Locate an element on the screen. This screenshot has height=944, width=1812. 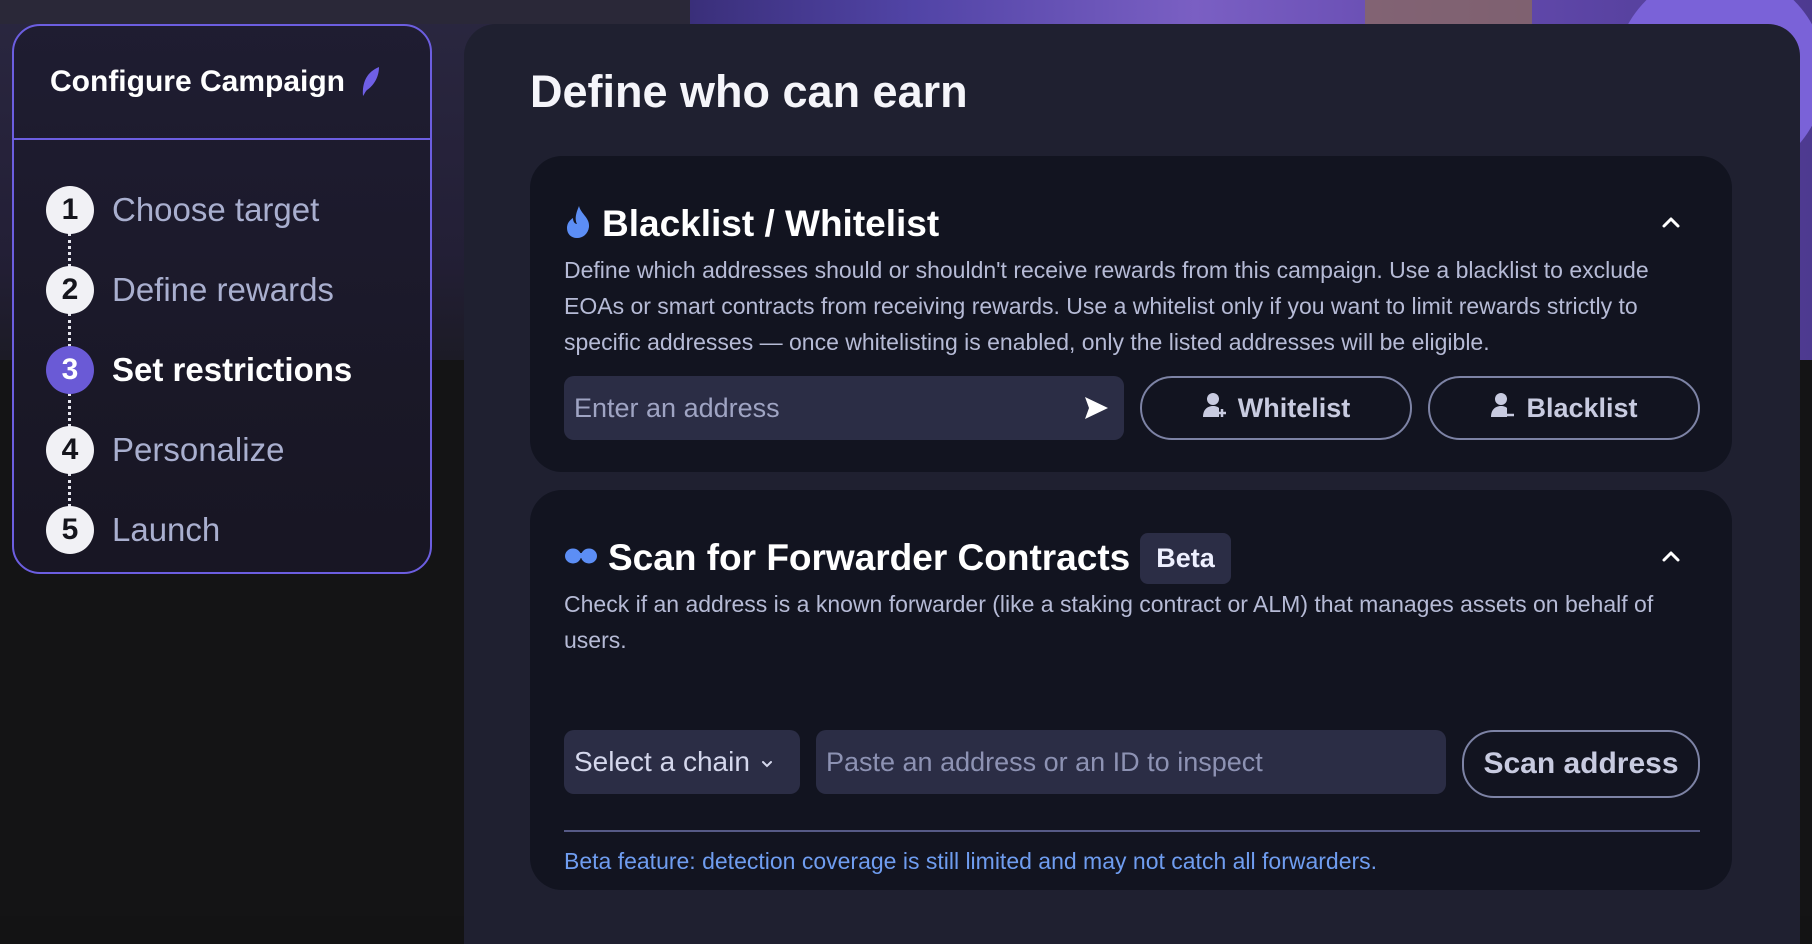
stepper-header: Configure Campaign is located at coordinates (222, 83).